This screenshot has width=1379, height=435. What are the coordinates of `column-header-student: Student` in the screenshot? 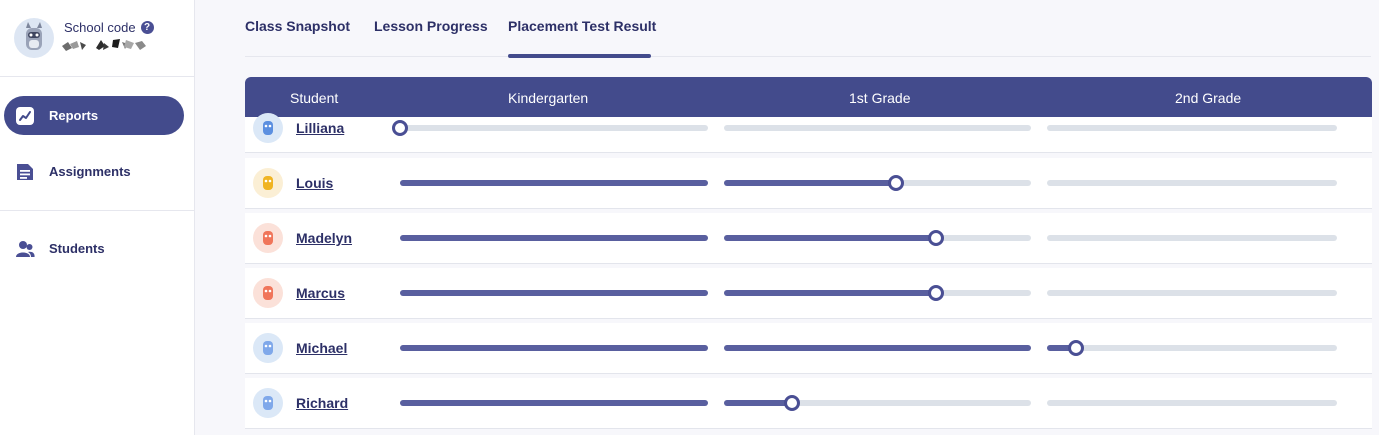 It's located at (314, 98).